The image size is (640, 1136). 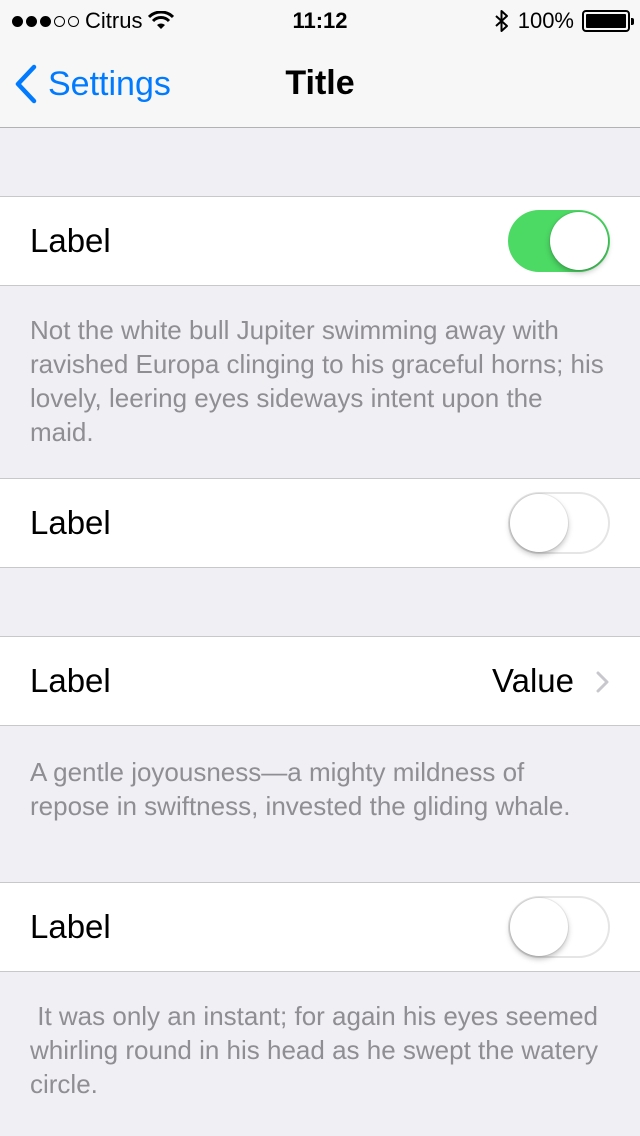 I want to click on settings-row-toggle-3: Label, so click(x=320, y=927).